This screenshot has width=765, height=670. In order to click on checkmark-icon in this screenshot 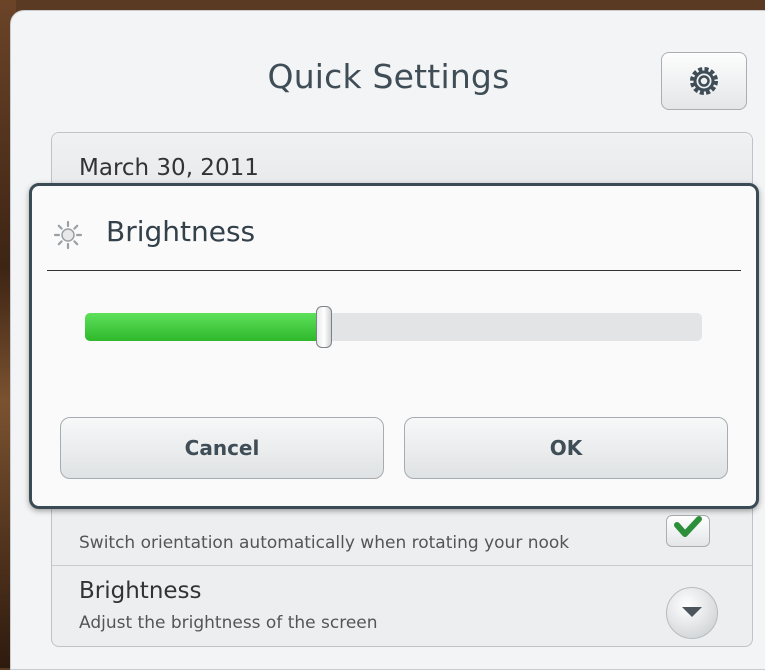, I will do `click(688, 526)`.